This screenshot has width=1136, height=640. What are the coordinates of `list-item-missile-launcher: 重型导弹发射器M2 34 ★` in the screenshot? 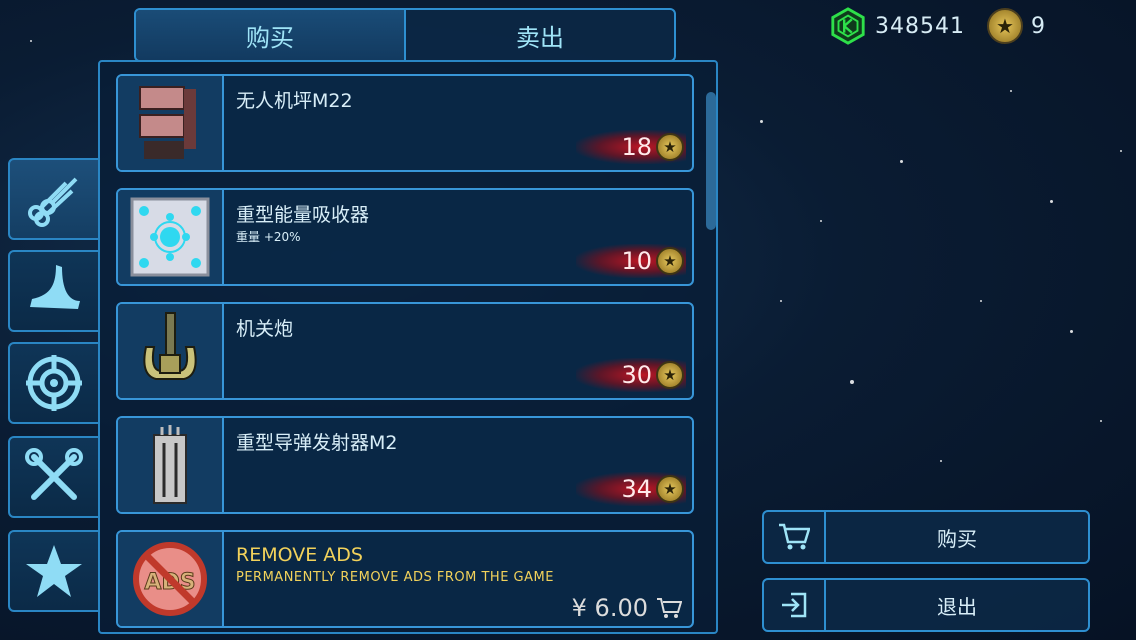 It's located at (405, 465).